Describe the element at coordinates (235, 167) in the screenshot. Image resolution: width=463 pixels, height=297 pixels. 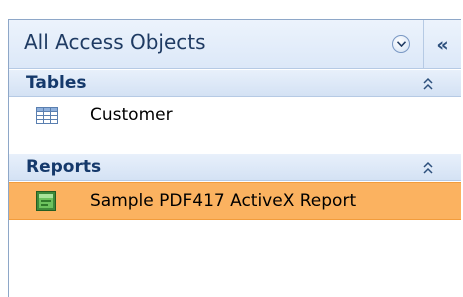
I see `group-header-reports: Reports` at that location.